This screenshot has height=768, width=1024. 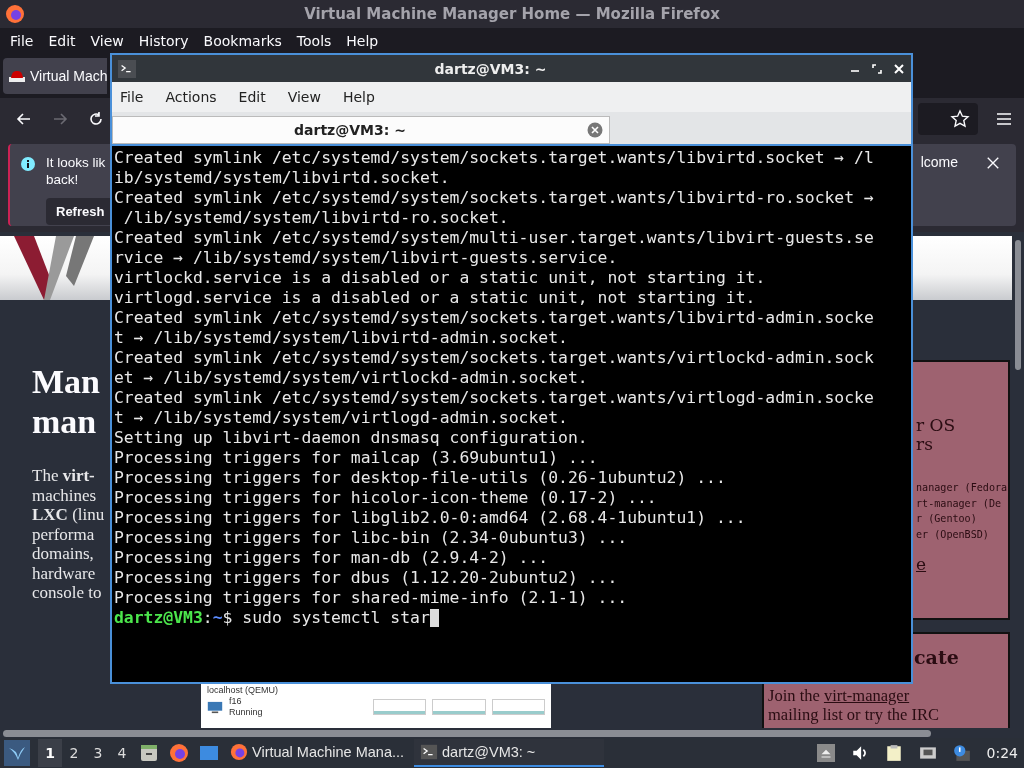 I want to click on page-heading: Man man, so click(x=66, y=402).